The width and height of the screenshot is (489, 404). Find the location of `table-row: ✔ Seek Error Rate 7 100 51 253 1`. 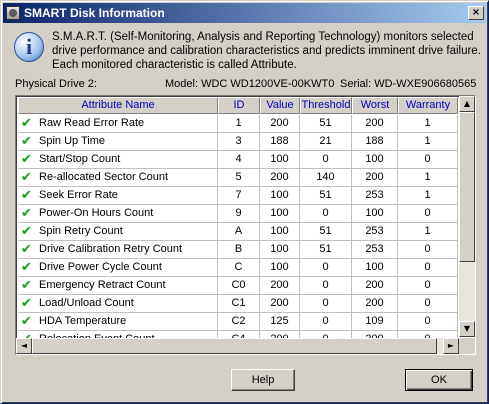

table-row: ✔ Seek Error Rate 7 100 51 253 1 is located at coordinates (238, 196).